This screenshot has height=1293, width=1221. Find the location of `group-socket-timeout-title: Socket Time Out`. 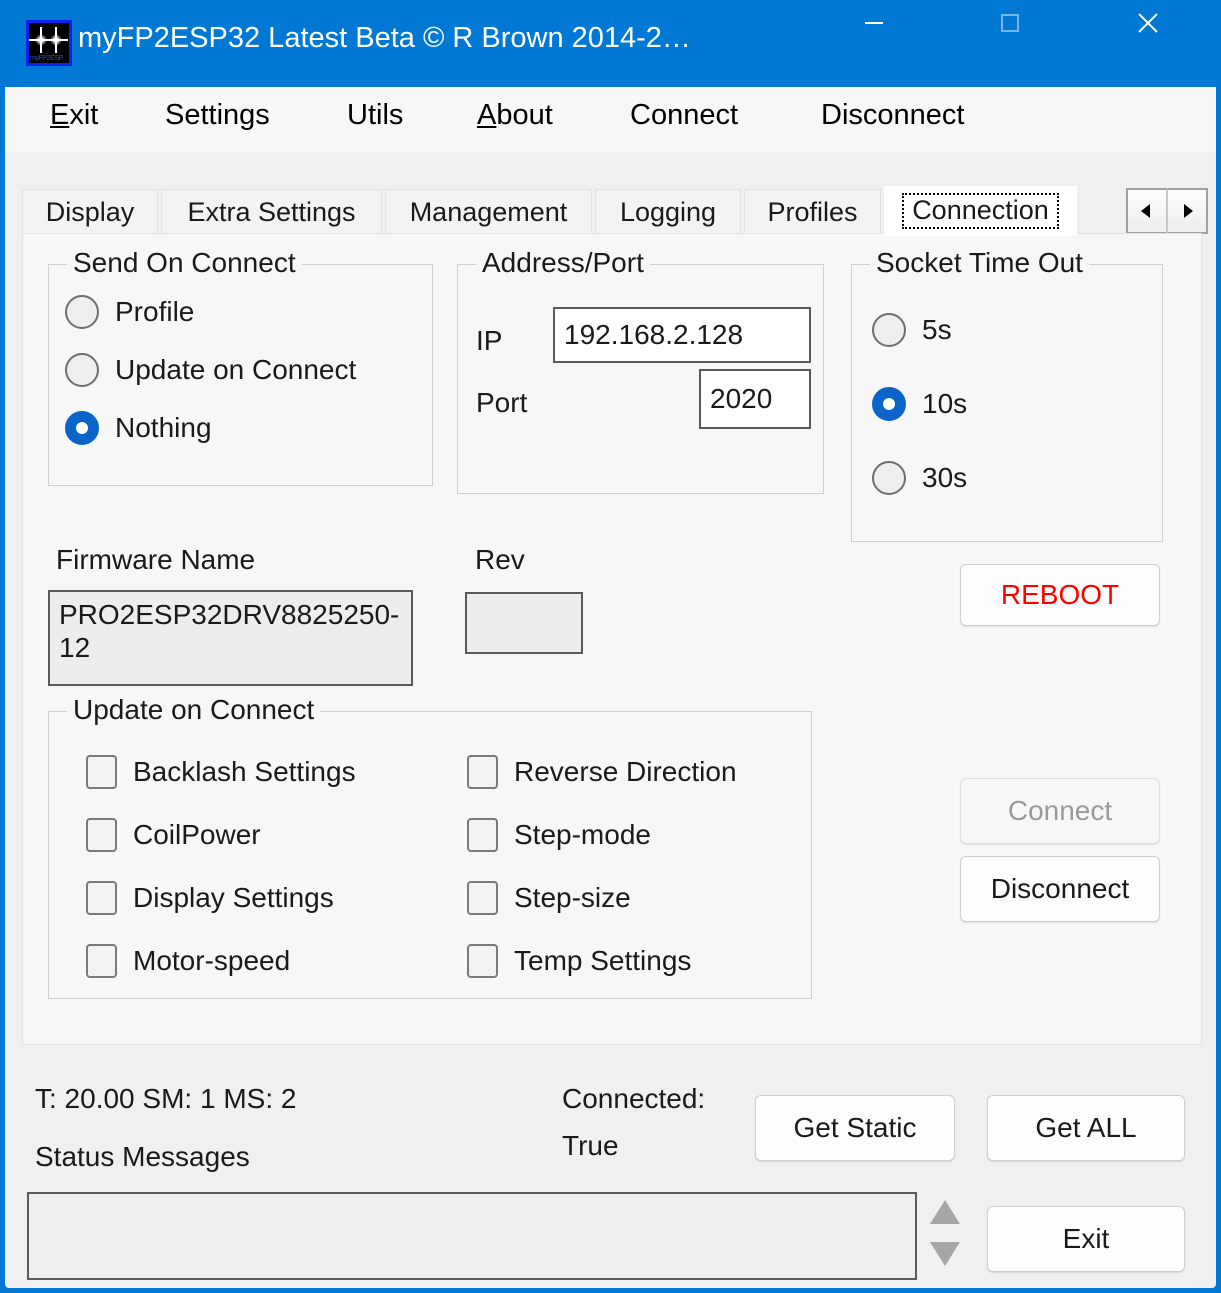

group-socket-timeout-title: Socket Time Out is located at coordinates (979, 263).